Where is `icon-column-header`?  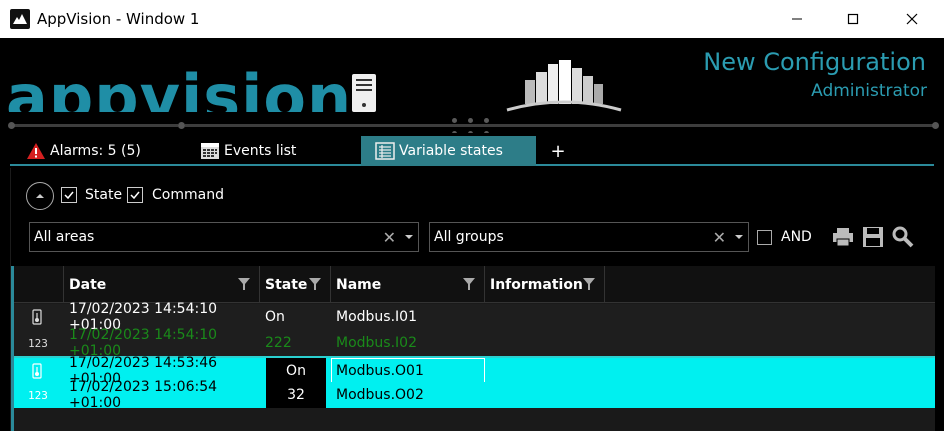
icon-column-header is located at coordinates (39, 284).